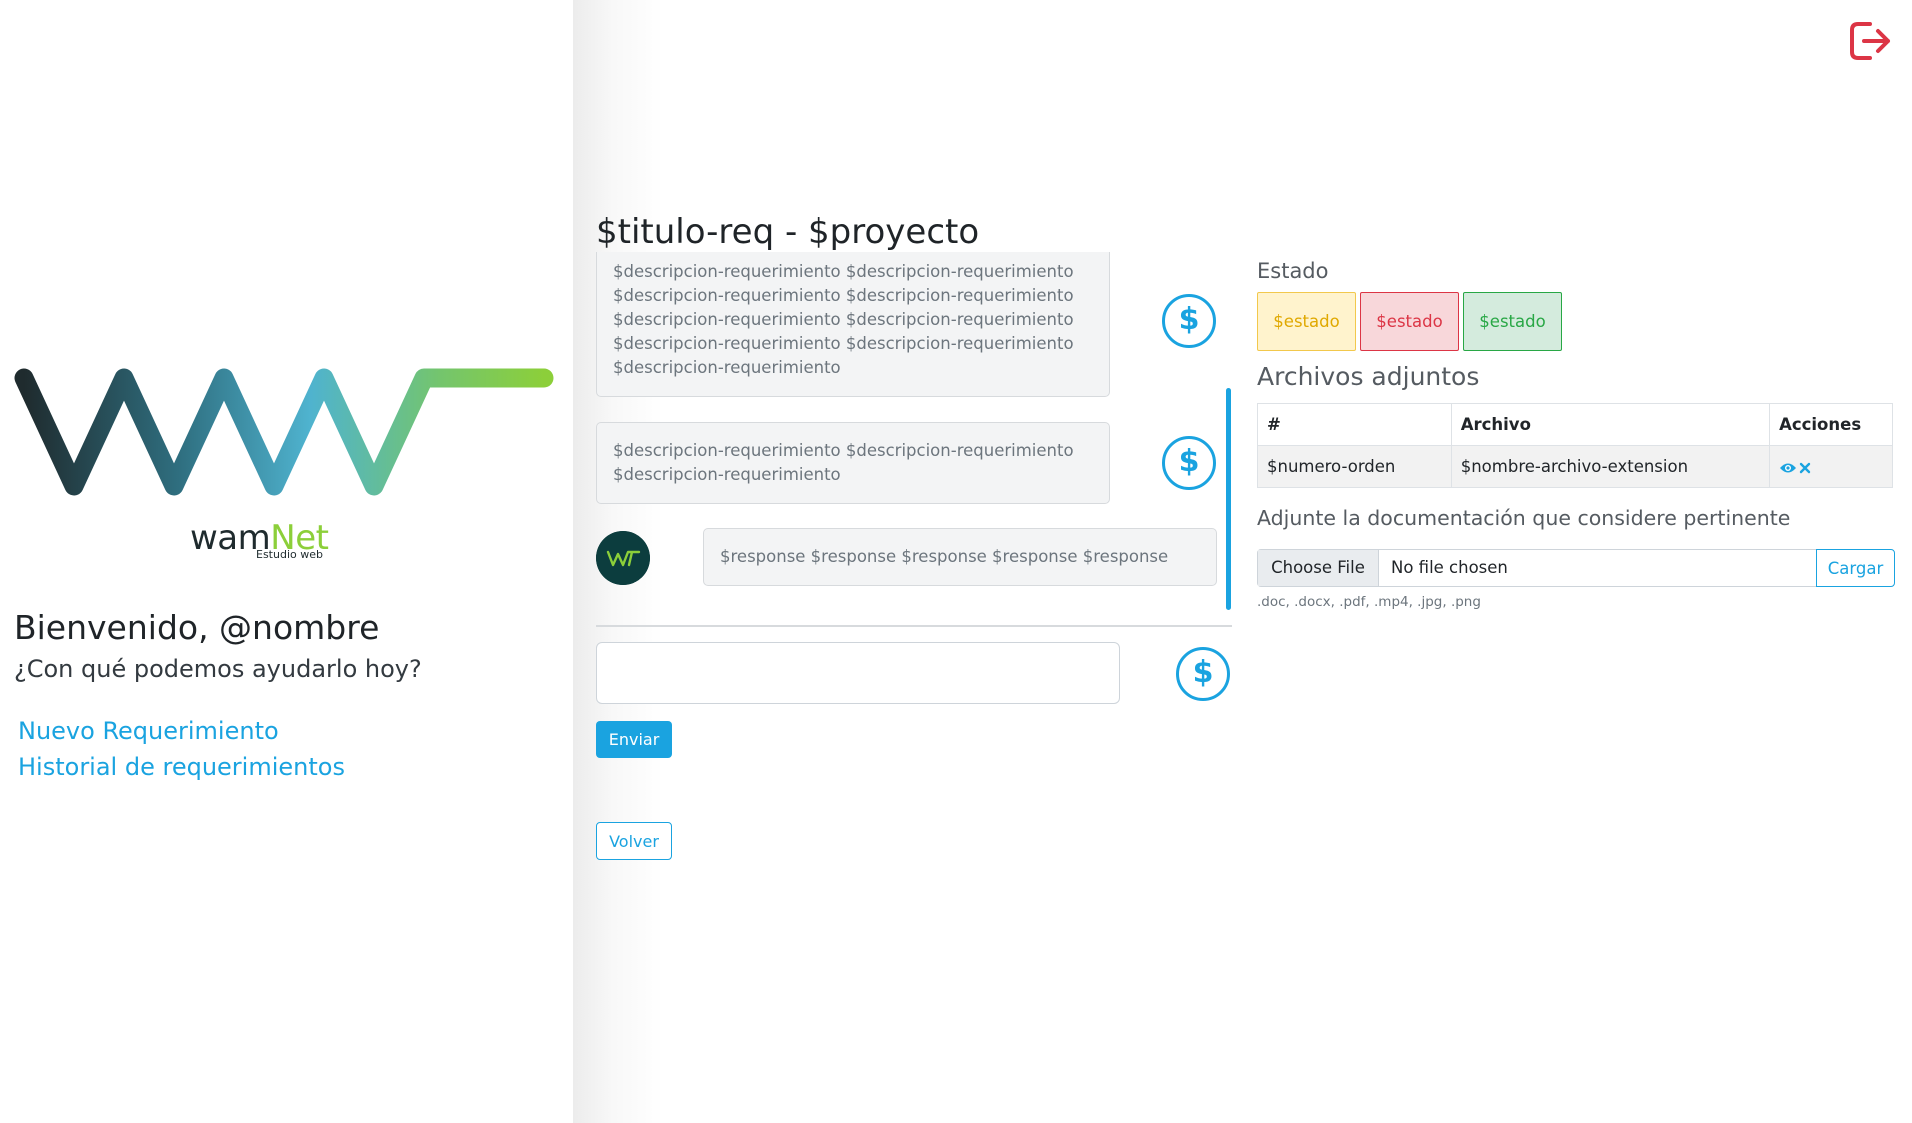  Describe the element at coordinates (1318, 568) in the screenshot. I see `choose-file-button: Choose File` at that location.